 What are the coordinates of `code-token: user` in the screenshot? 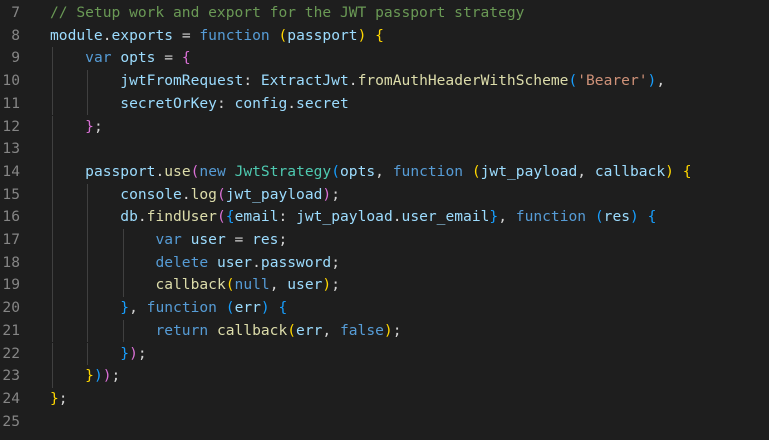 It's located at (208, 239).